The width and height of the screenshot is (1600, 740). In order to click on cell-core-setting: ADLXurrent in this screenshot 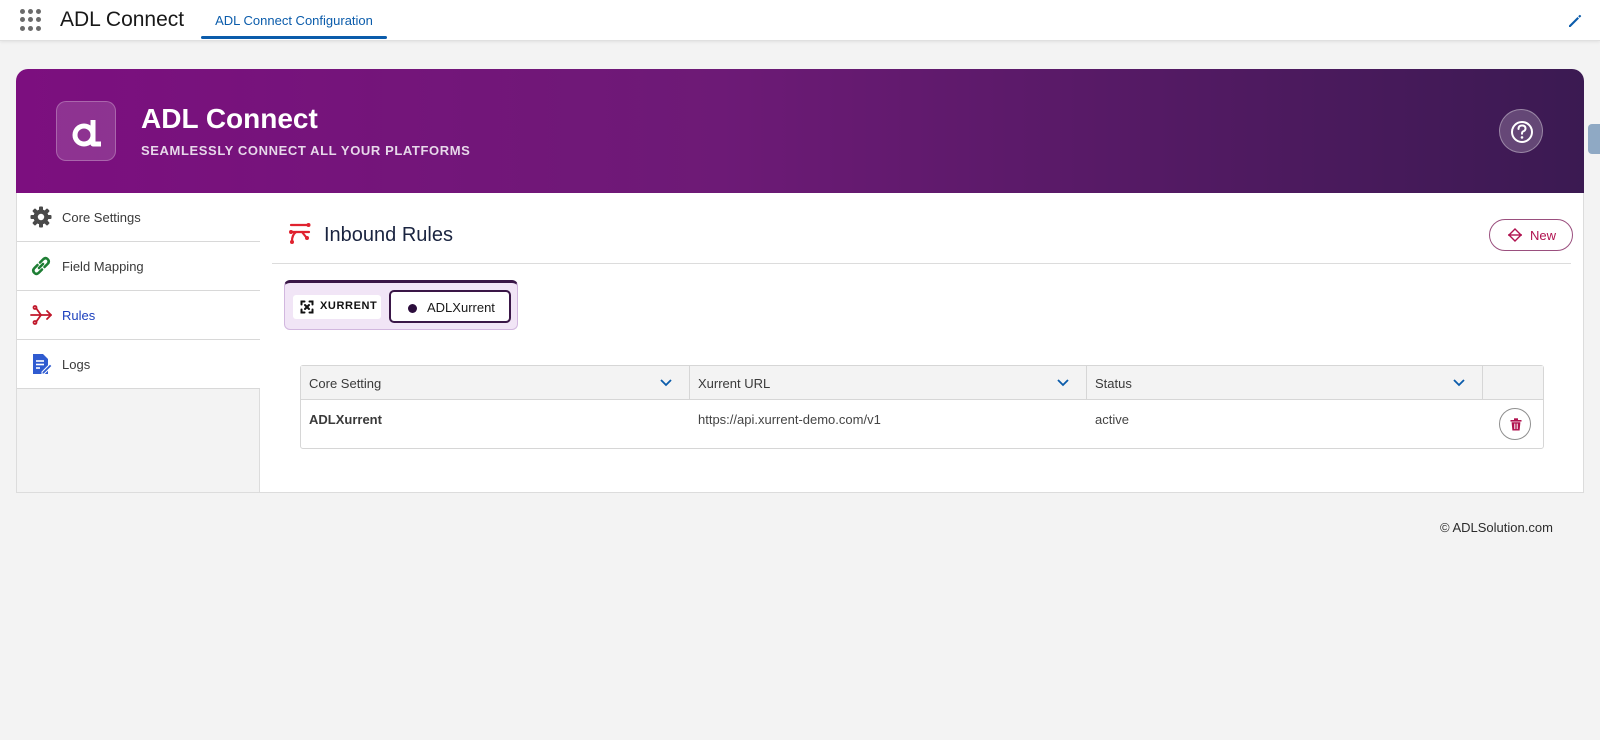, I will do `click(345, 419)`.